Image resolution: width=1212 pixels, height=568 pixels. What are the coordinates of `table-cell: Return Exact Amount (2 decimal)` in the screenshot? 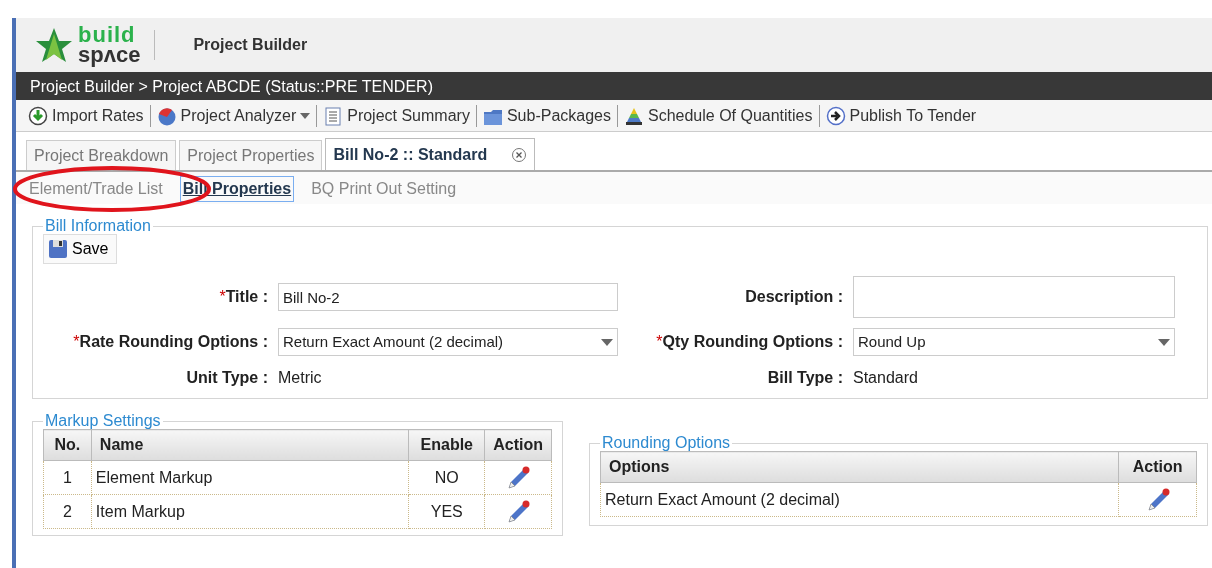 It's located at (859, 499).